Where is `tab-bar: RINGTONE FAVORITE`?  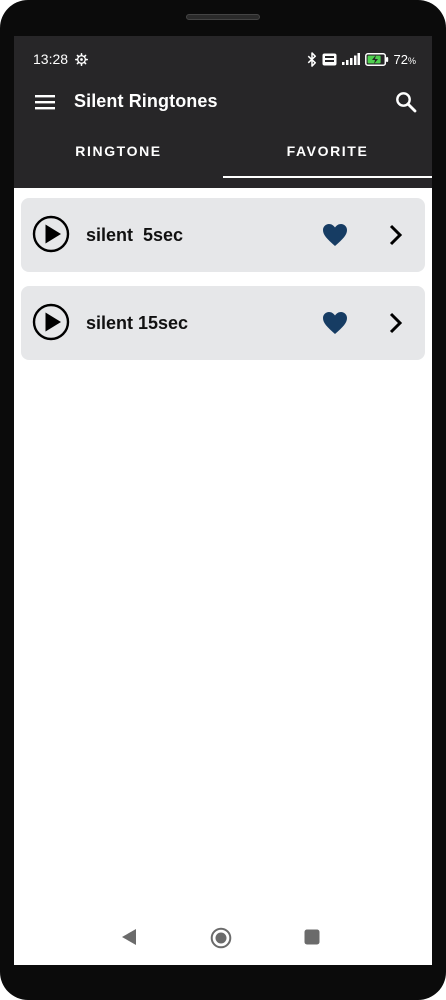
tab-bar: RINGTONE FAVORITE is located at coordinates (223, 155).